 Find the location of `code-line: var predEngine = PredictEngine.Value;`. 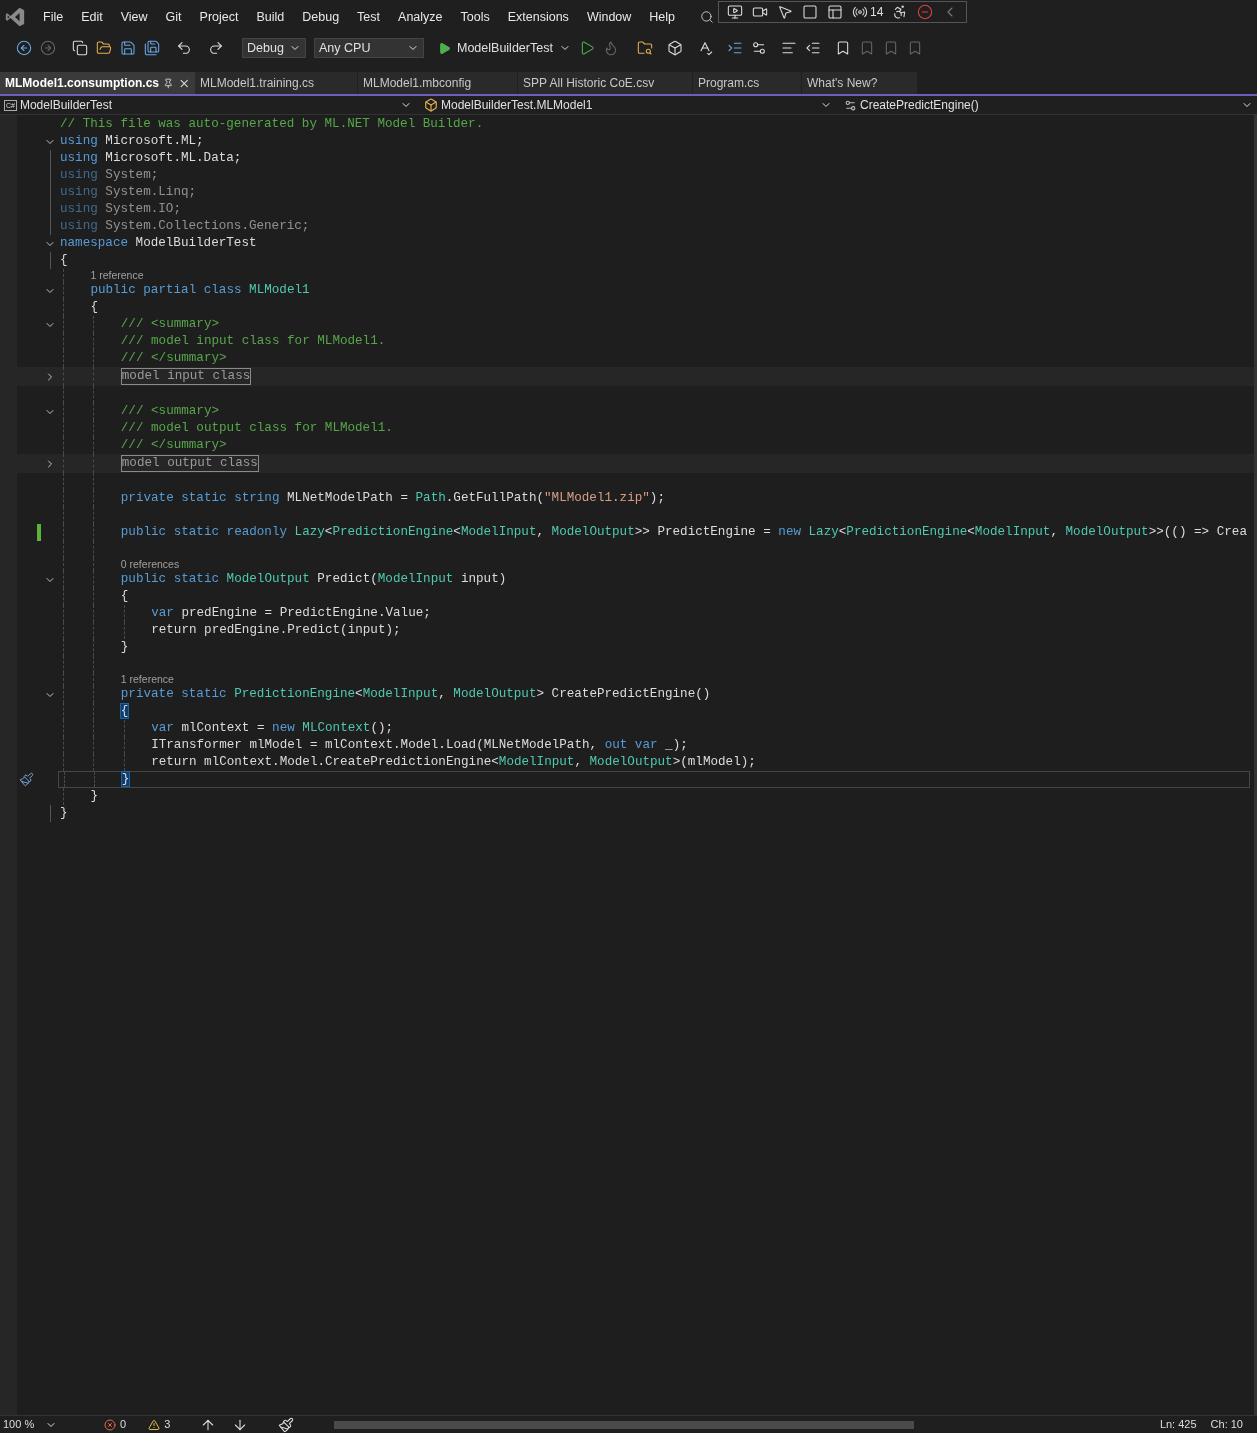

code-line: var predEngine = PredictEngine.Value; is located at coordinates (291, 613).